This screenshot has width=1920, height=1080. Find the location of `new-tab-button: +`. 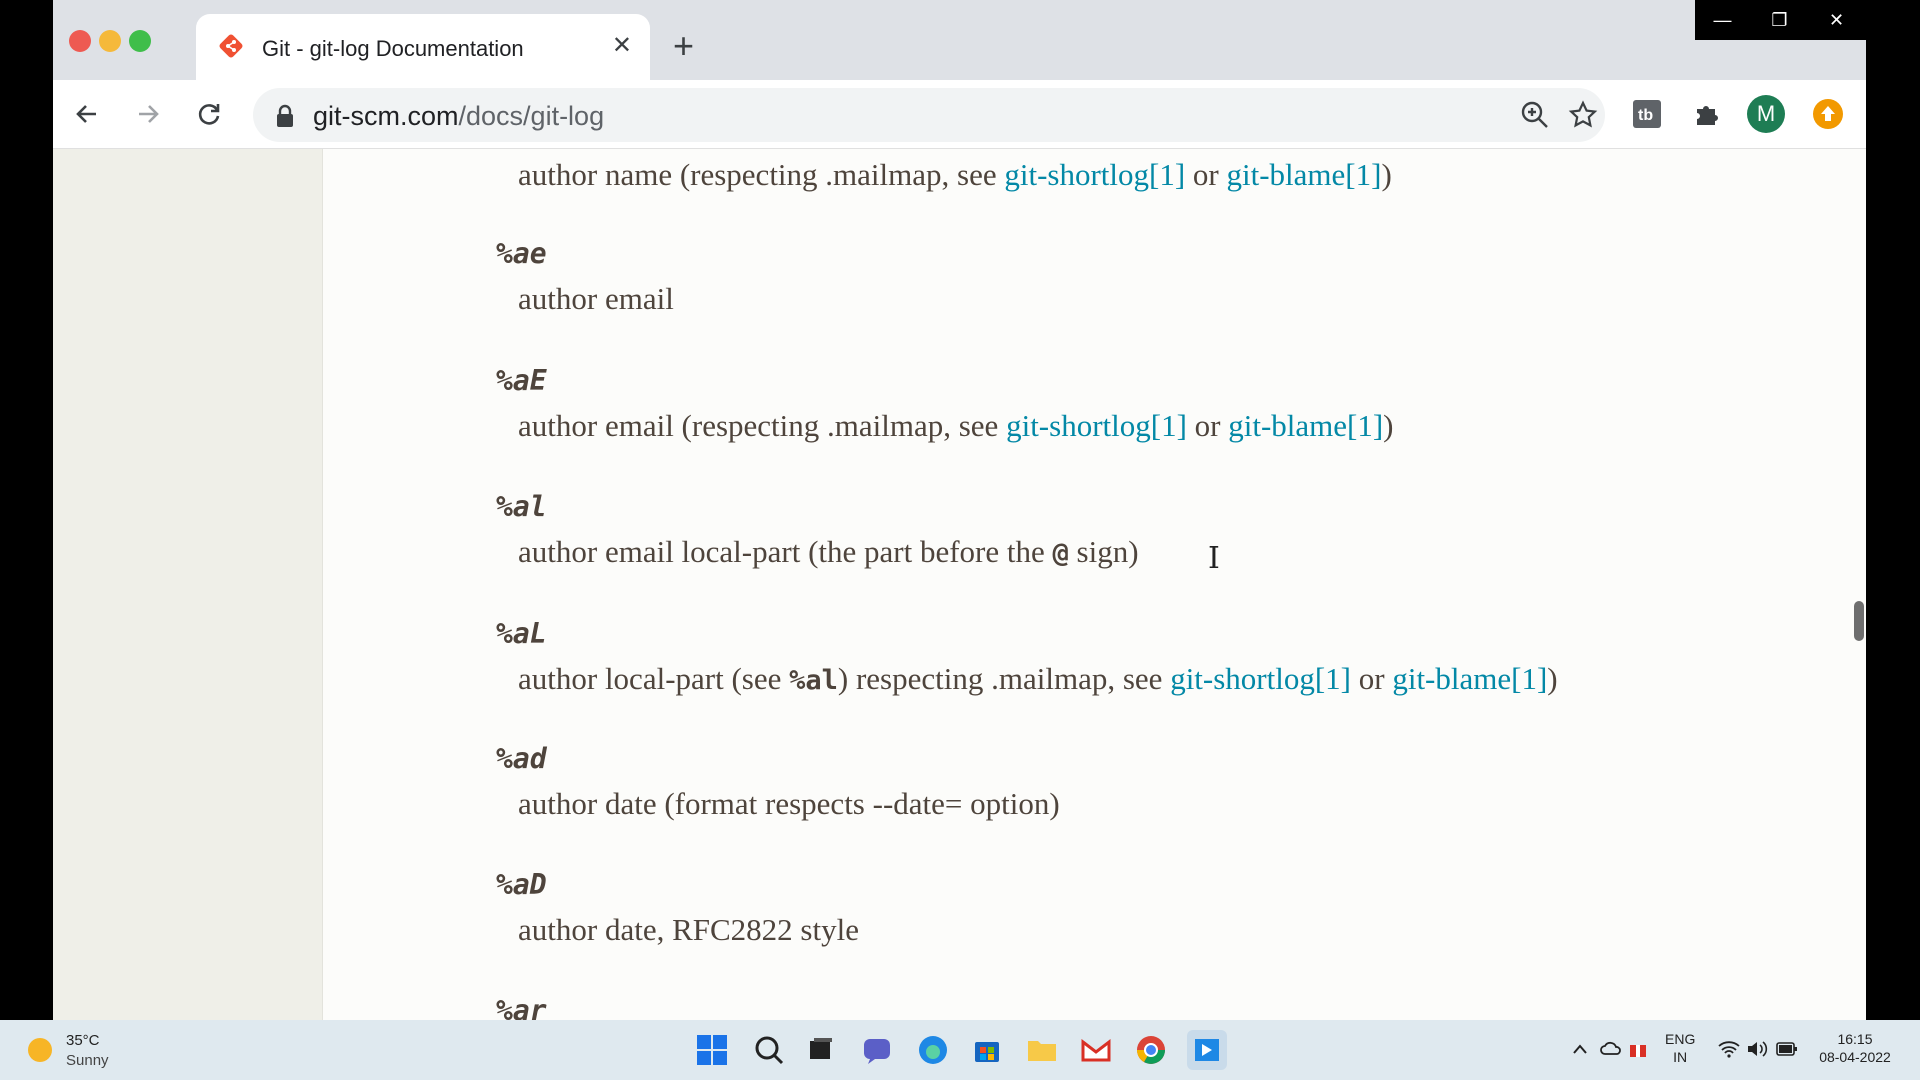

new-tab-button: + is located at coordinates (683, 46).